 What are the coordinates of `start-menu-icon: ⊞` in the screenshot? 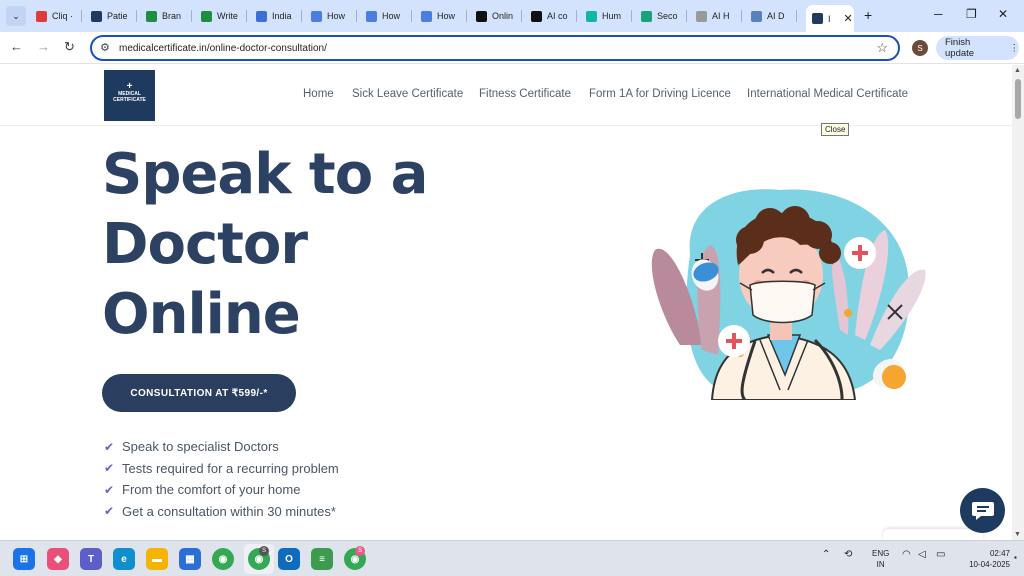 It's located at (24, 559).